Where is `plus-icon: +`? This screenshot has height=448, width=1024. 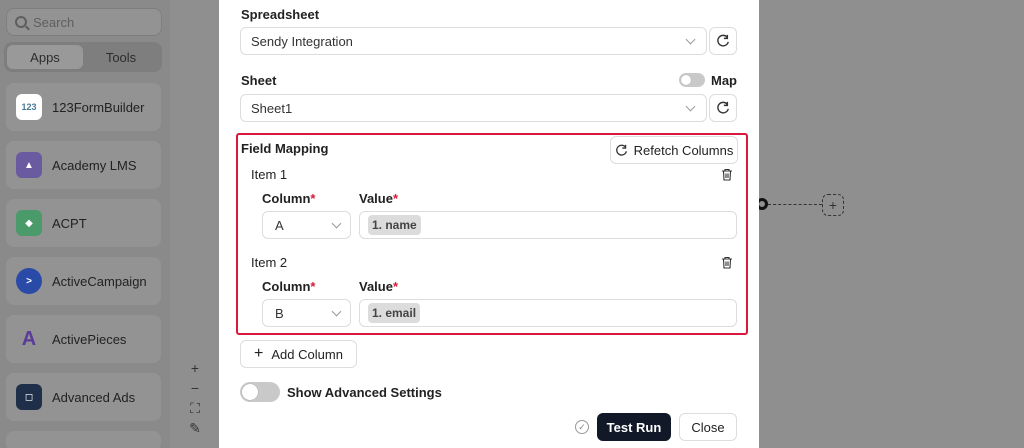
plus-icon: + is located at coordinates (259, 353).